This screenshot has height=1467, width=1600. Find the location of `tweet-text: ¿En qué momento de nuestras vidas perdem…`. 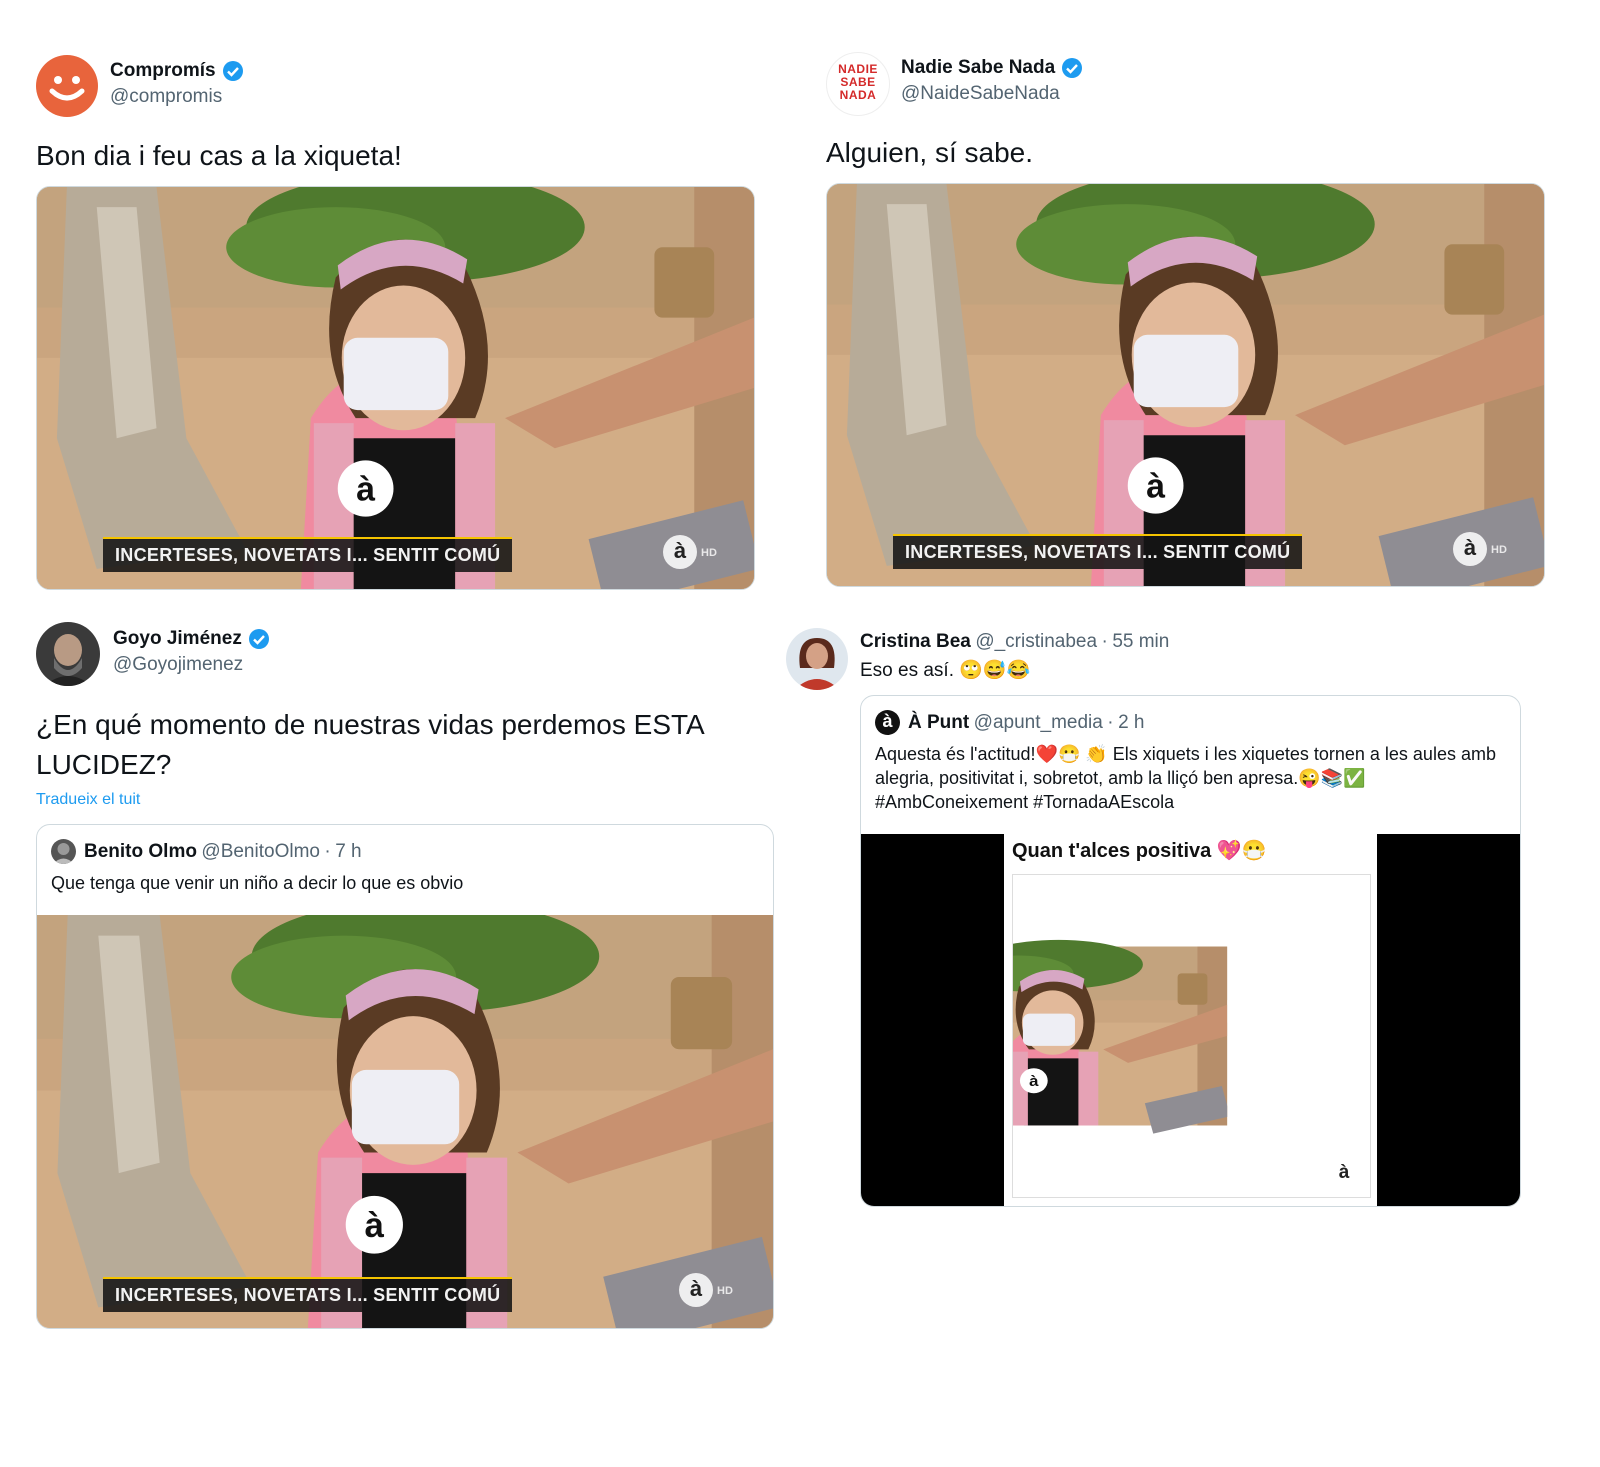

tweet-text: ¿En qué momento de nuestras vidas perdem… is located at coordinates (370, 744).